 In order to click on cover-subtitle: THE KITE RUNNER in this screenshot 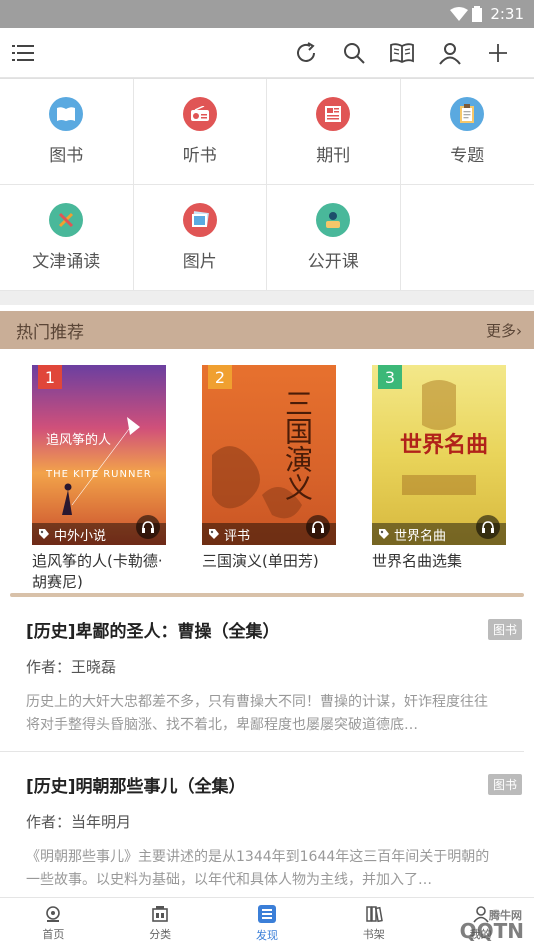, I will do `click(99, 474)`.